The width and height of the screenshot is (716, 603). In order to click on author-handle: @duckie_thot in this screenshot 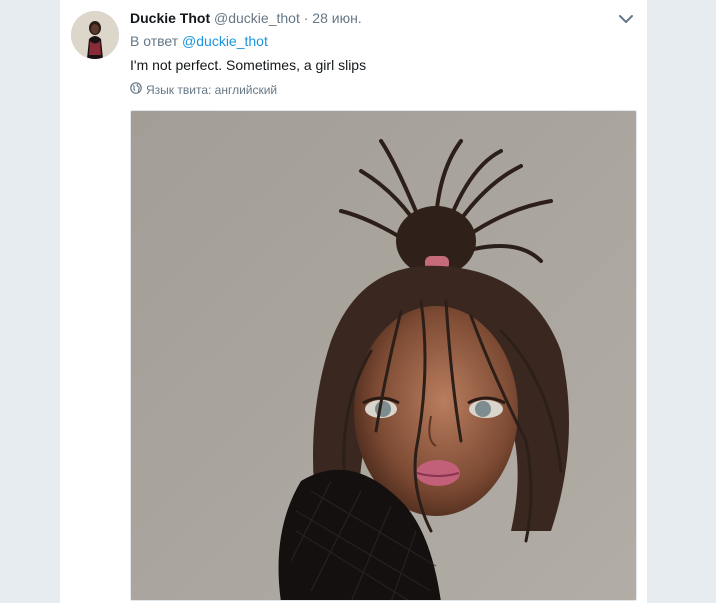, I will do `click(257, 18)`.